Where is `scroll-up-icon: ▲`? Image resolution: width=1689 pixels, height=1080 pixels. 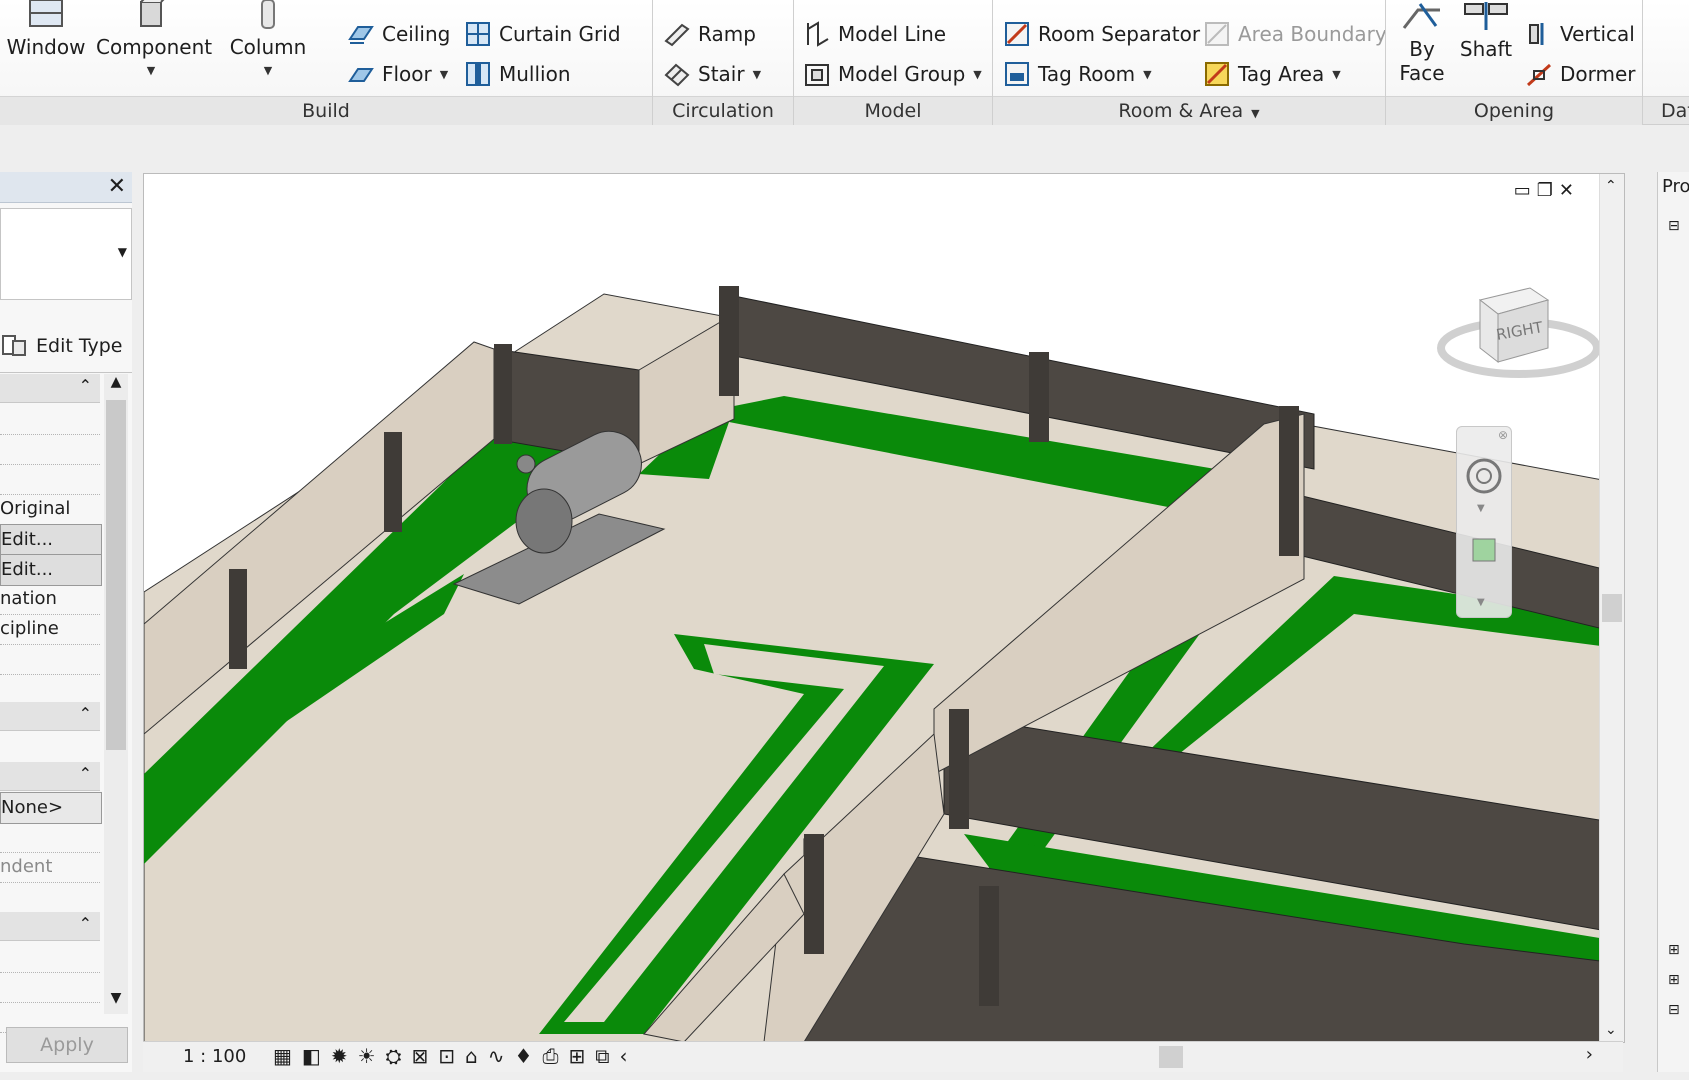 scroll-up-icon: ▲ is located at coordinates (116, 386).